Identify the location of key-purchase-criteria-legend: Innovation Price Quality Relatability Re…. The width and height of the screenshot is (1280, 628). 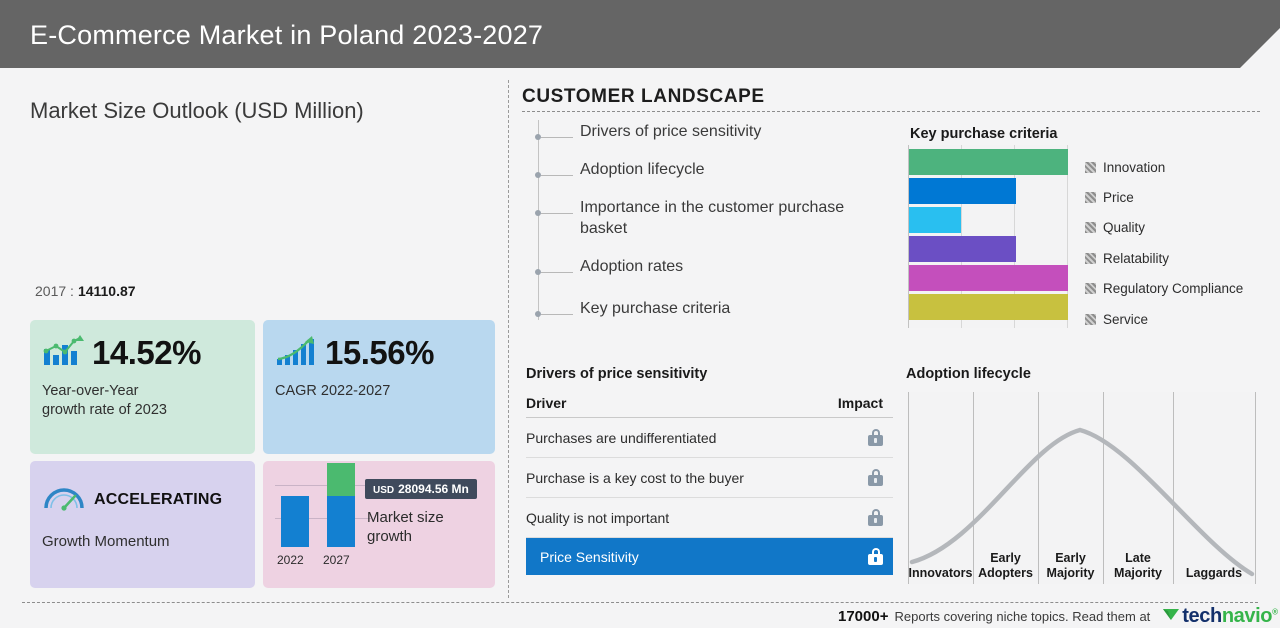
(1164, 243).